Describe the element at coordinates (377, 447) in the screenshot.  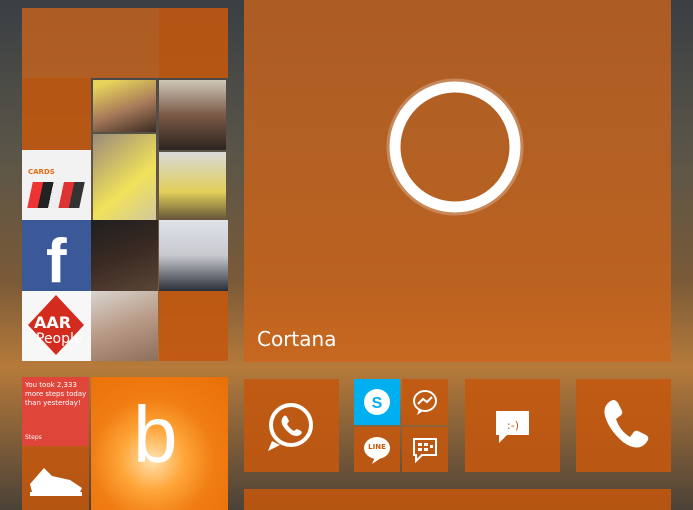
I see `line-label: LINE` at that location.